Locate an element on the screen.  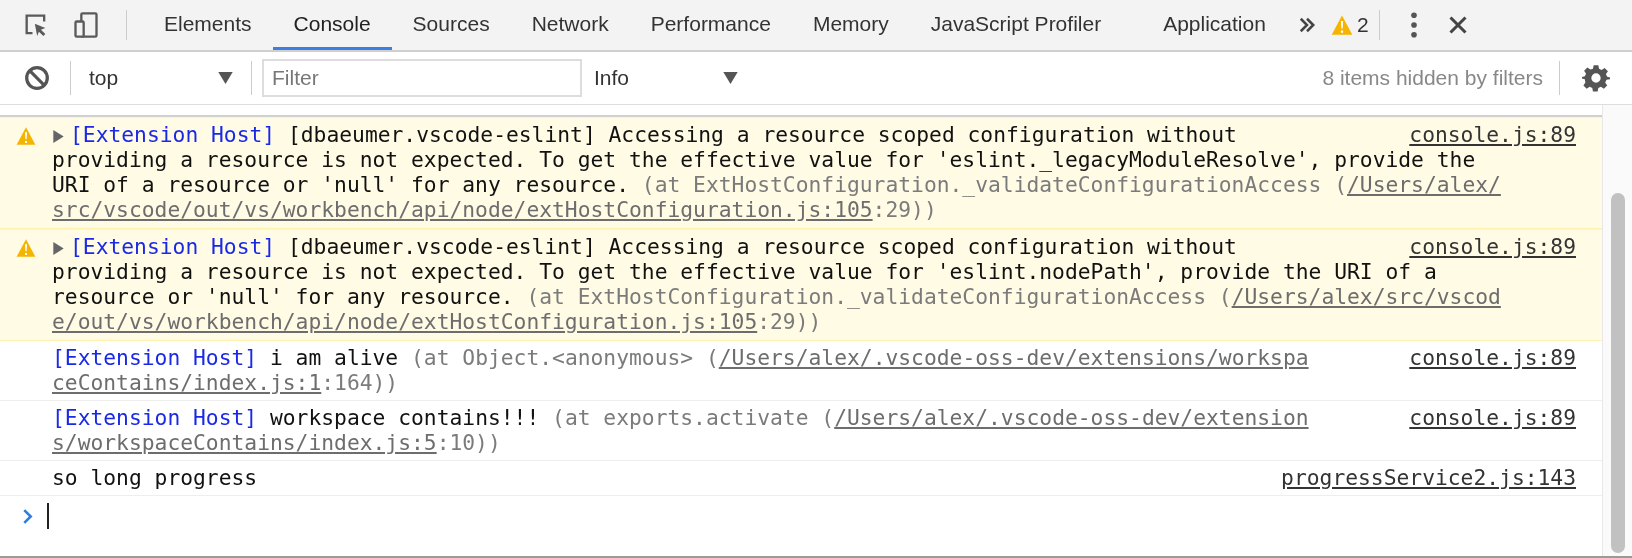
message-text: so long progress is located at coordinates (155, 477).